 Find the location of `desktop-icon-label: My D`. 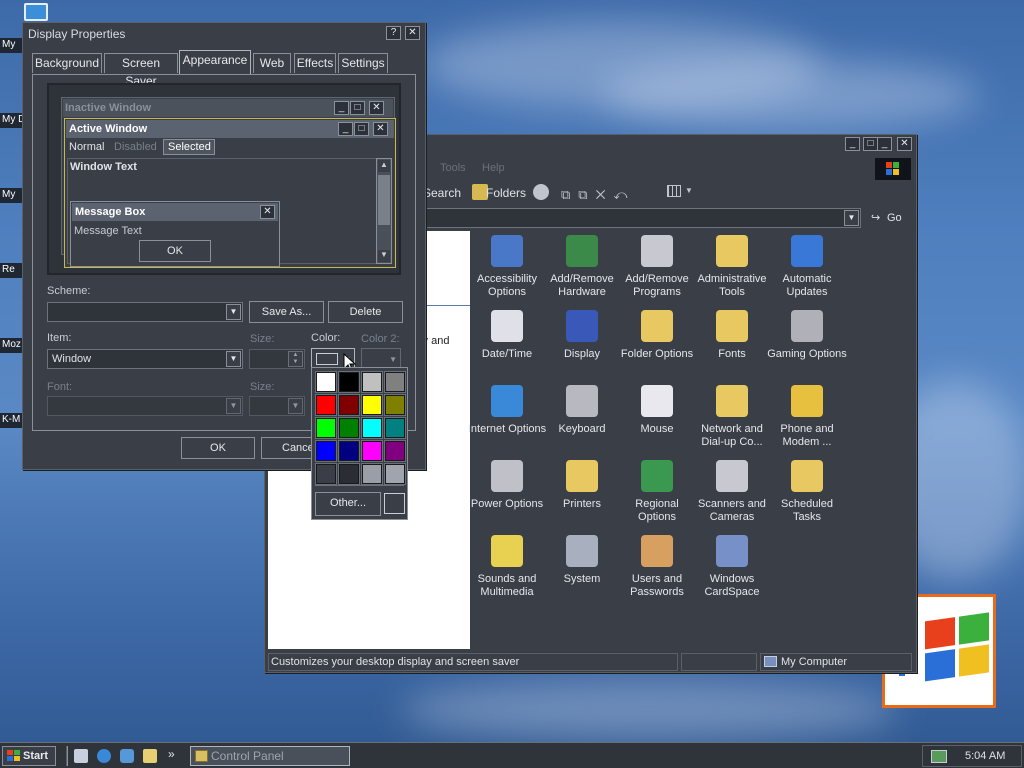

desktop-icon-label: My D is located at coordinates (11, 120).